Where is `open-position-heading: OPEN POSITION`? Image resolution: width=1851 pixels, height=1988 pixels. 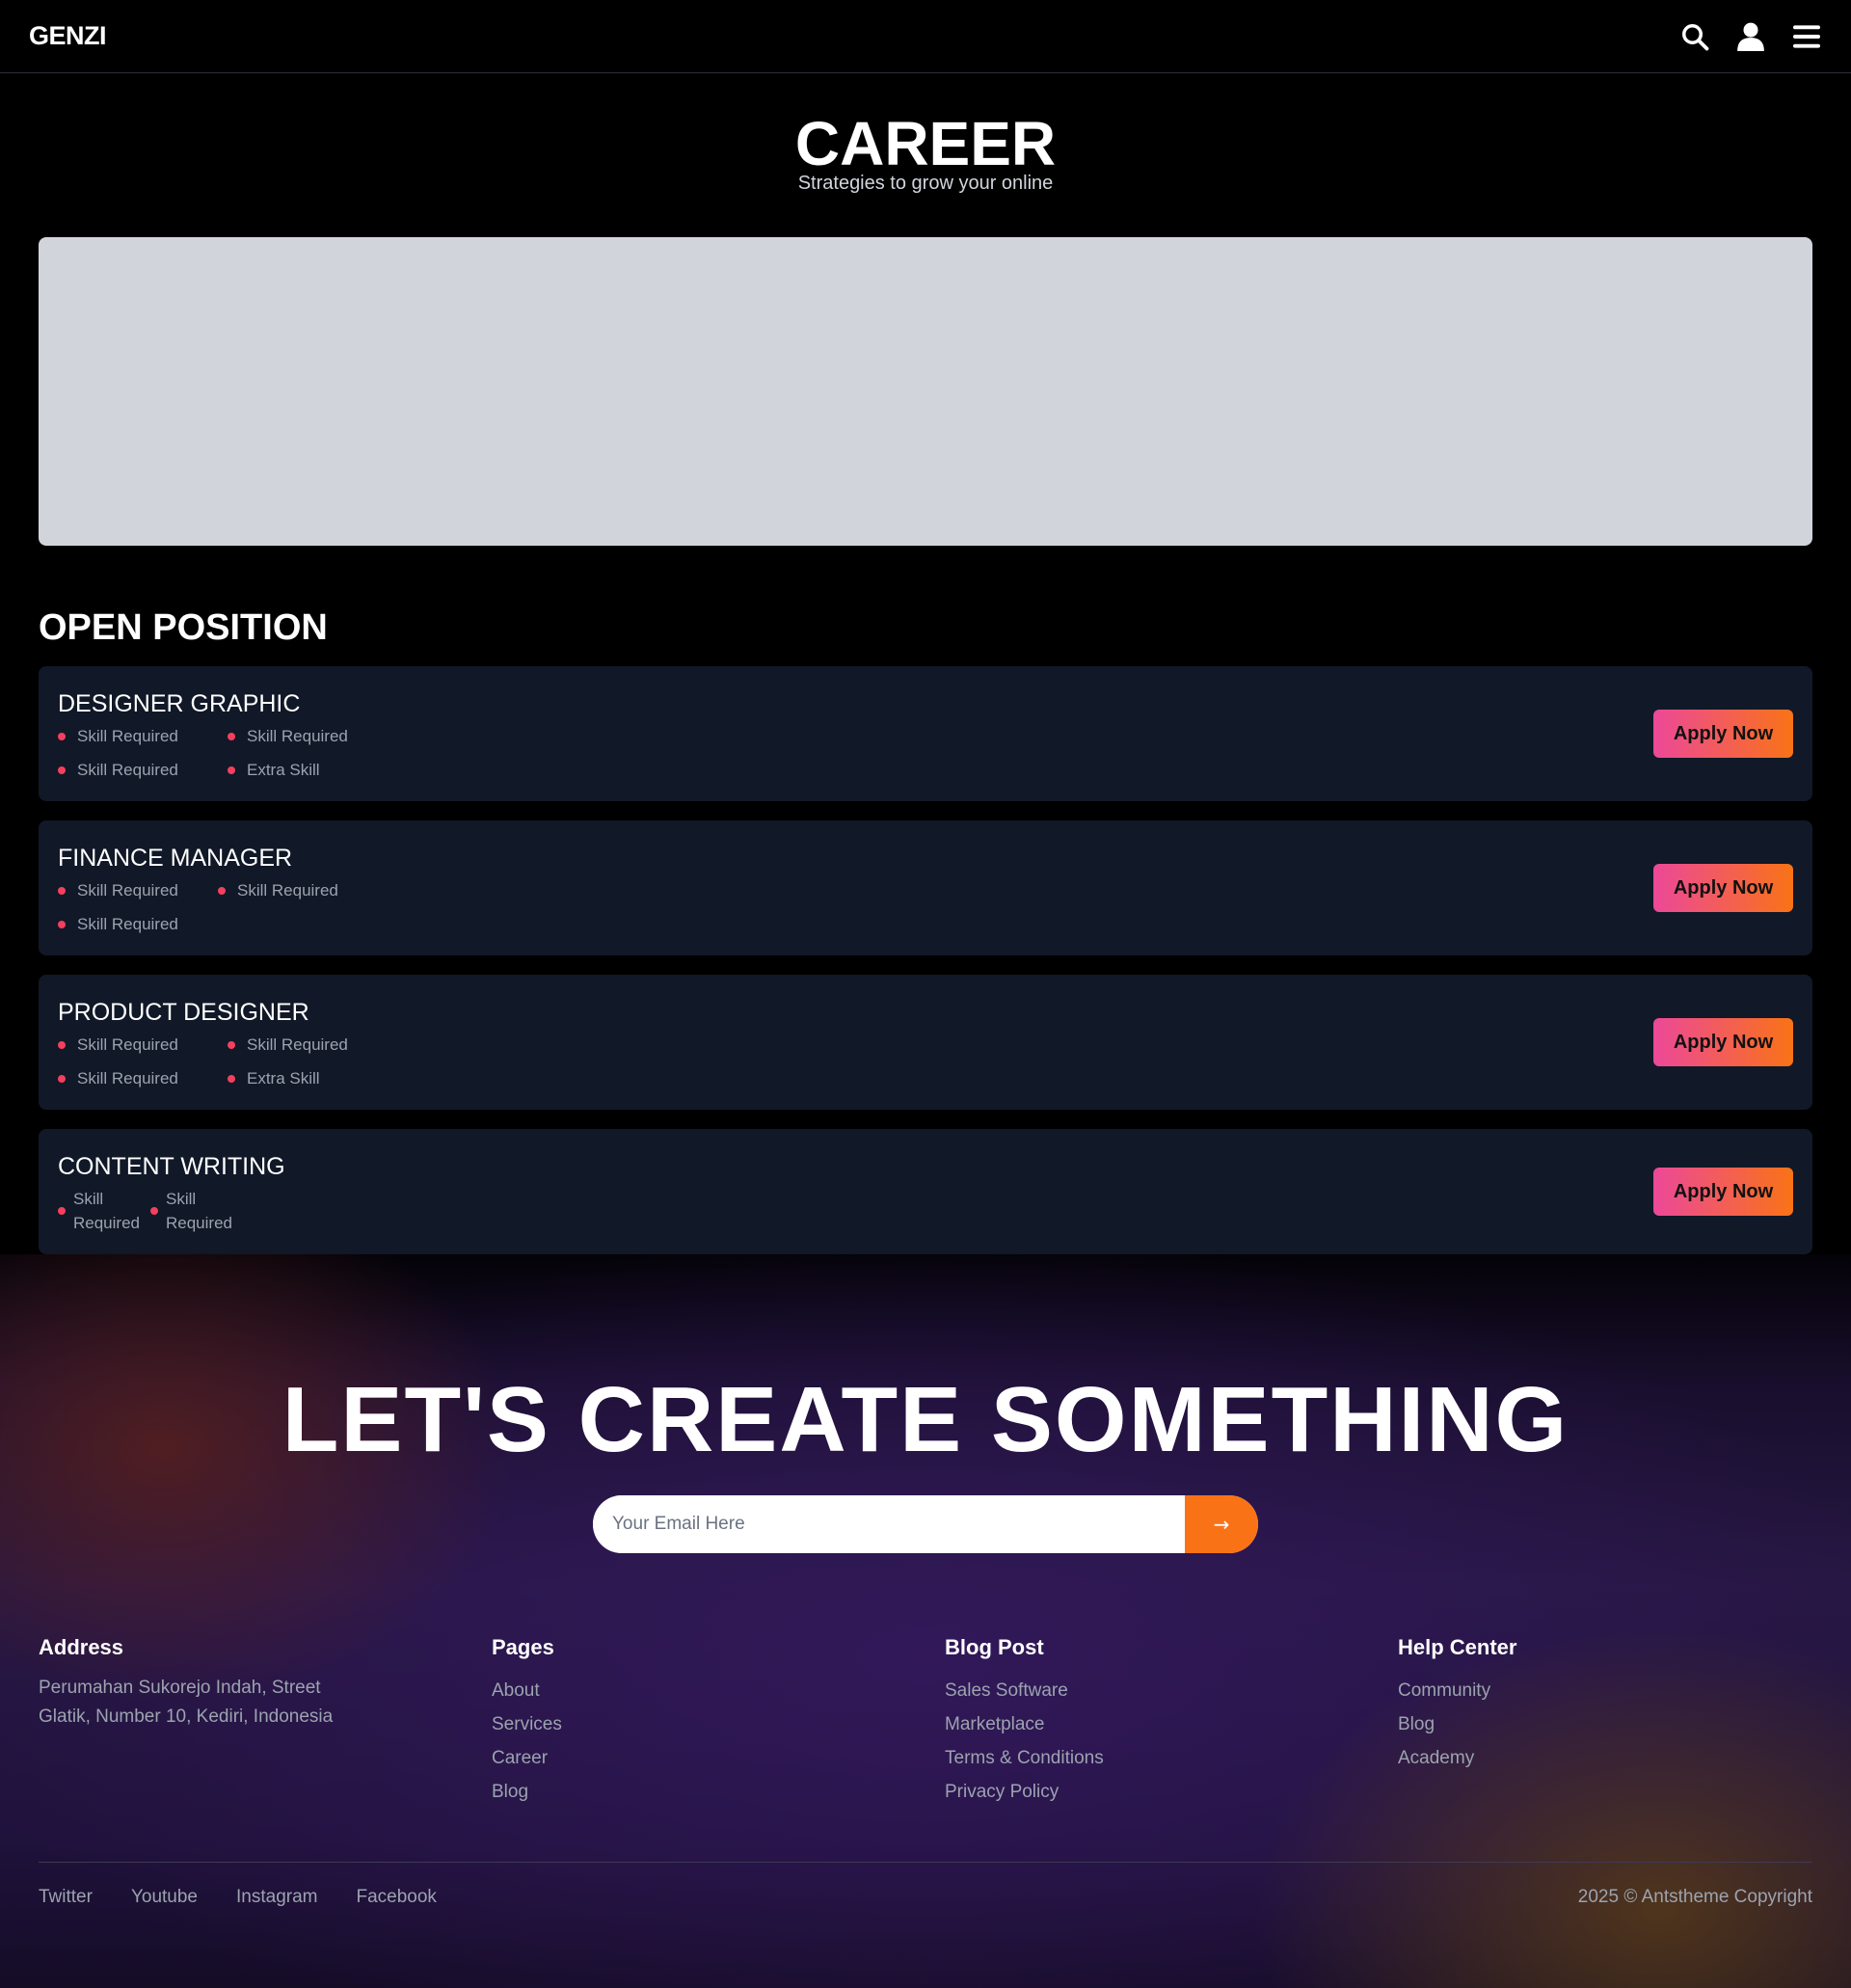 open-position-heading: OPEN POSITION is located at coordinates (184, 628).